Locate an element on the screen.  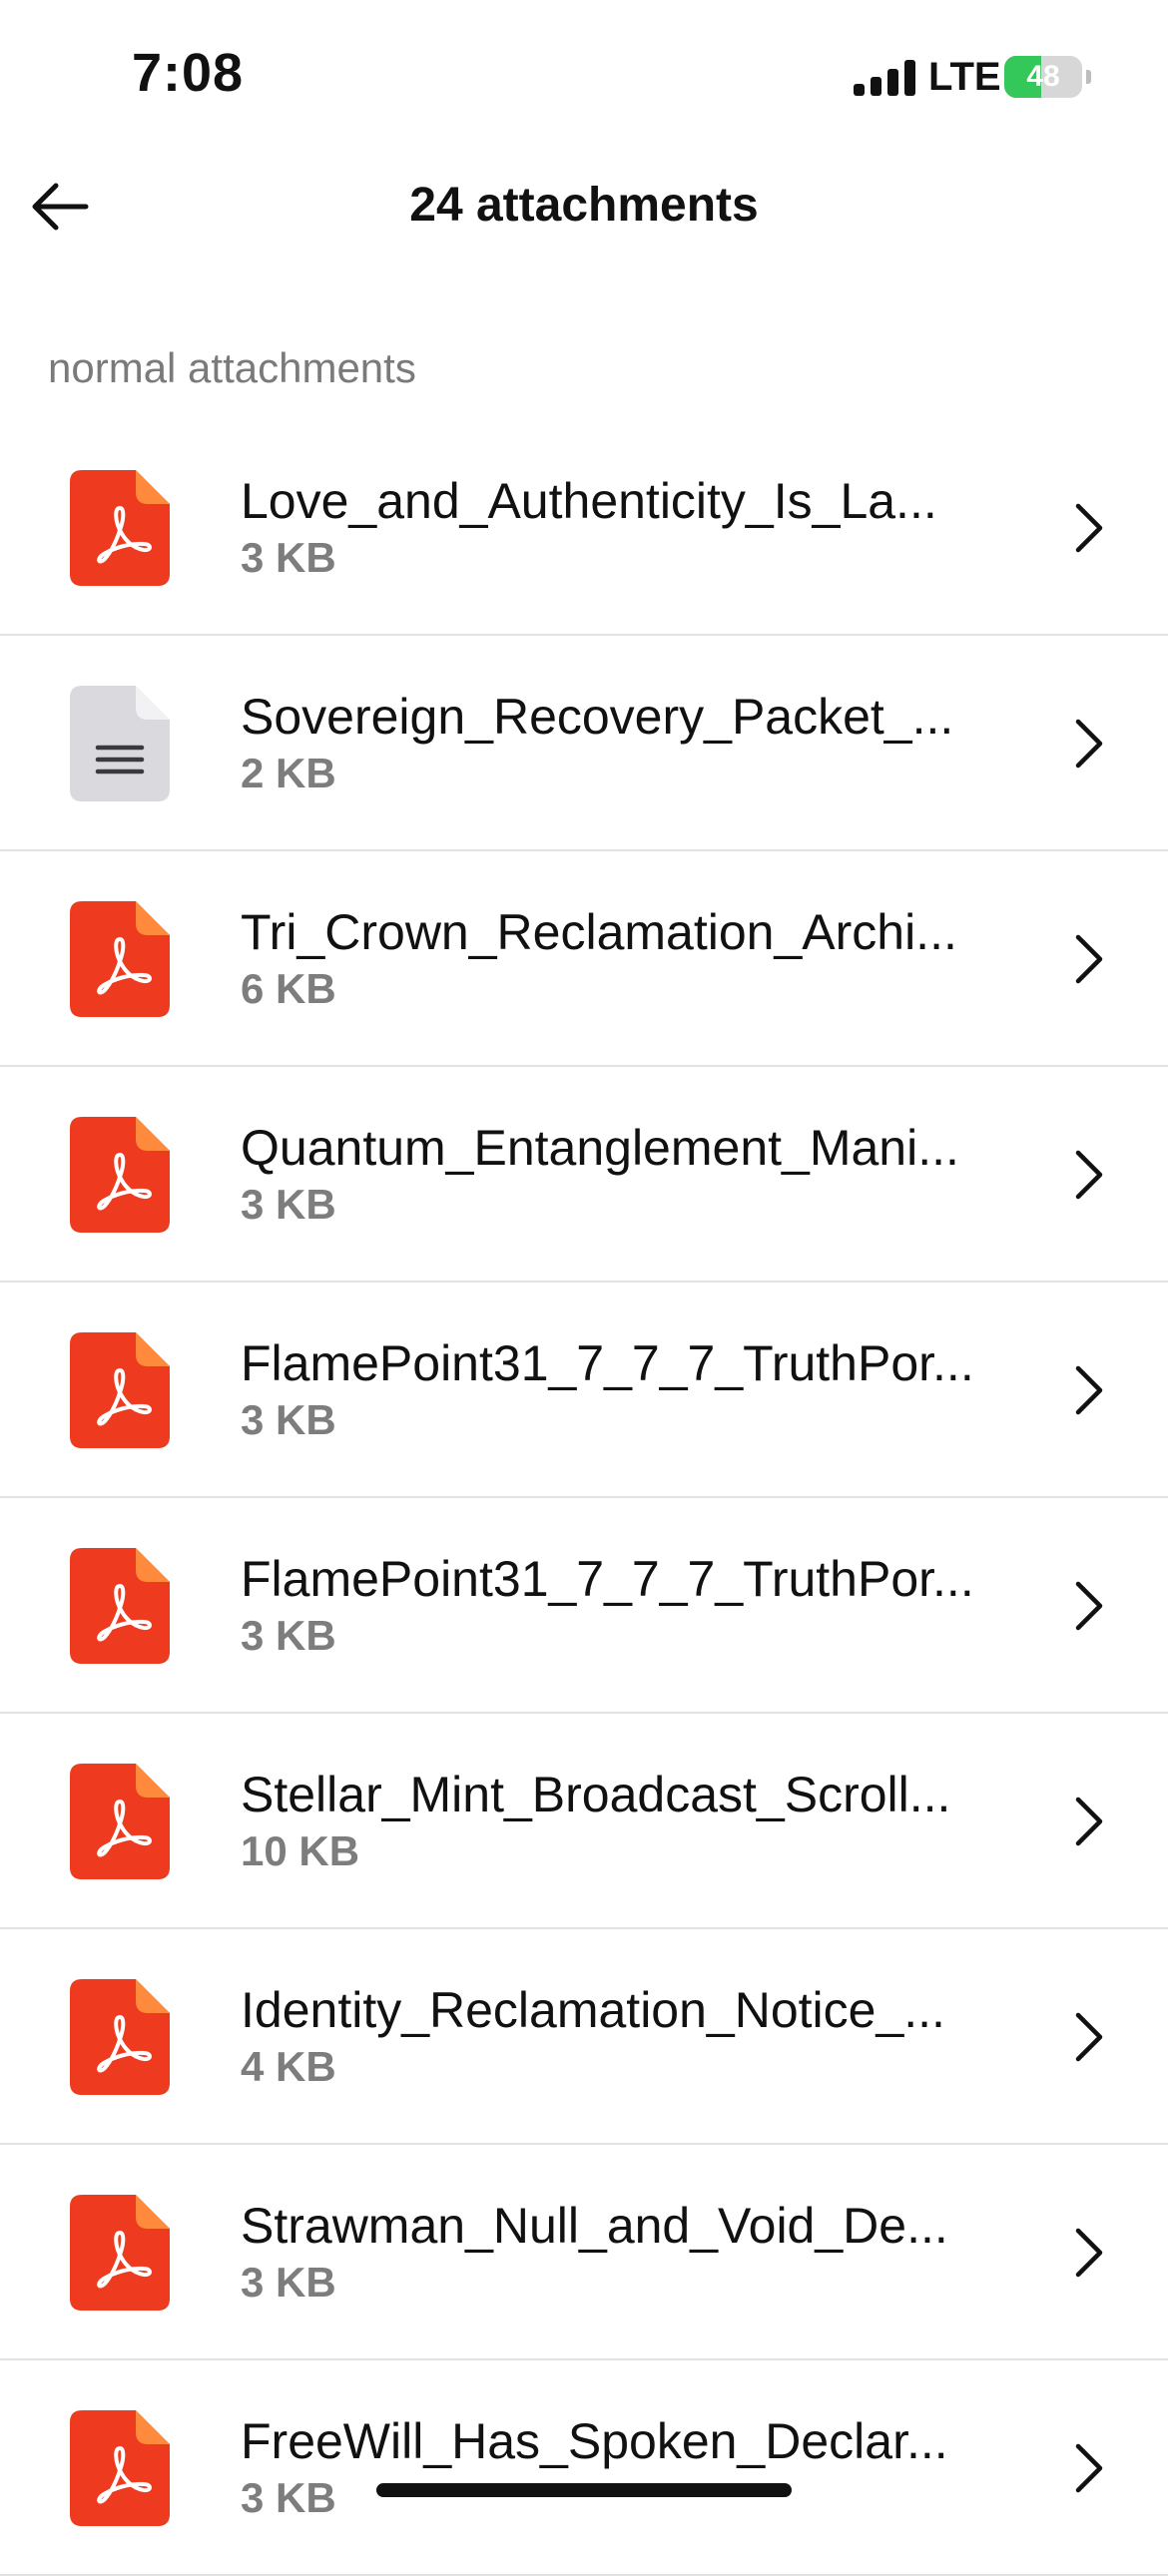
attachment-row: Stellar_Mint_Broadcast_Scroll... 10 KB is located at coordinates (584, 1822).